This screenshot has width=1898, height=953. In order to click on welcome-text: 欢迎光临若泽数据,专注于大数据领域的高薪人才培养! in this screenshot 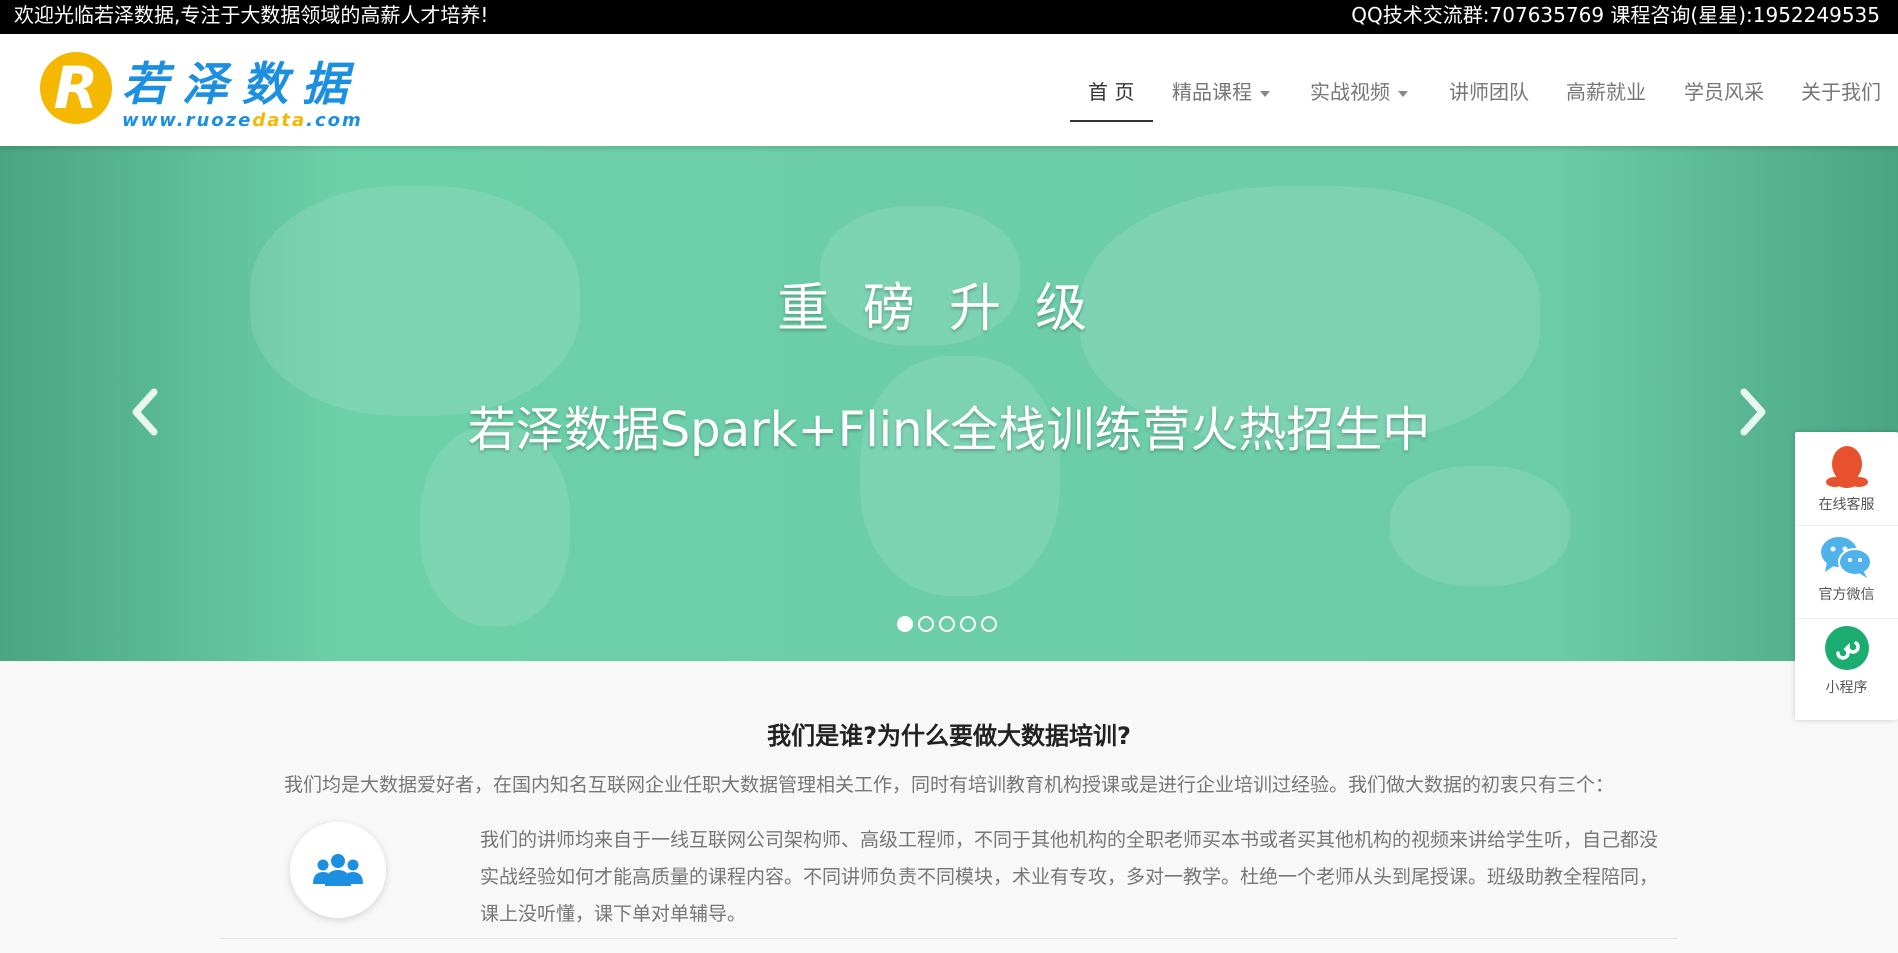, I will do `click(251, 15)`.